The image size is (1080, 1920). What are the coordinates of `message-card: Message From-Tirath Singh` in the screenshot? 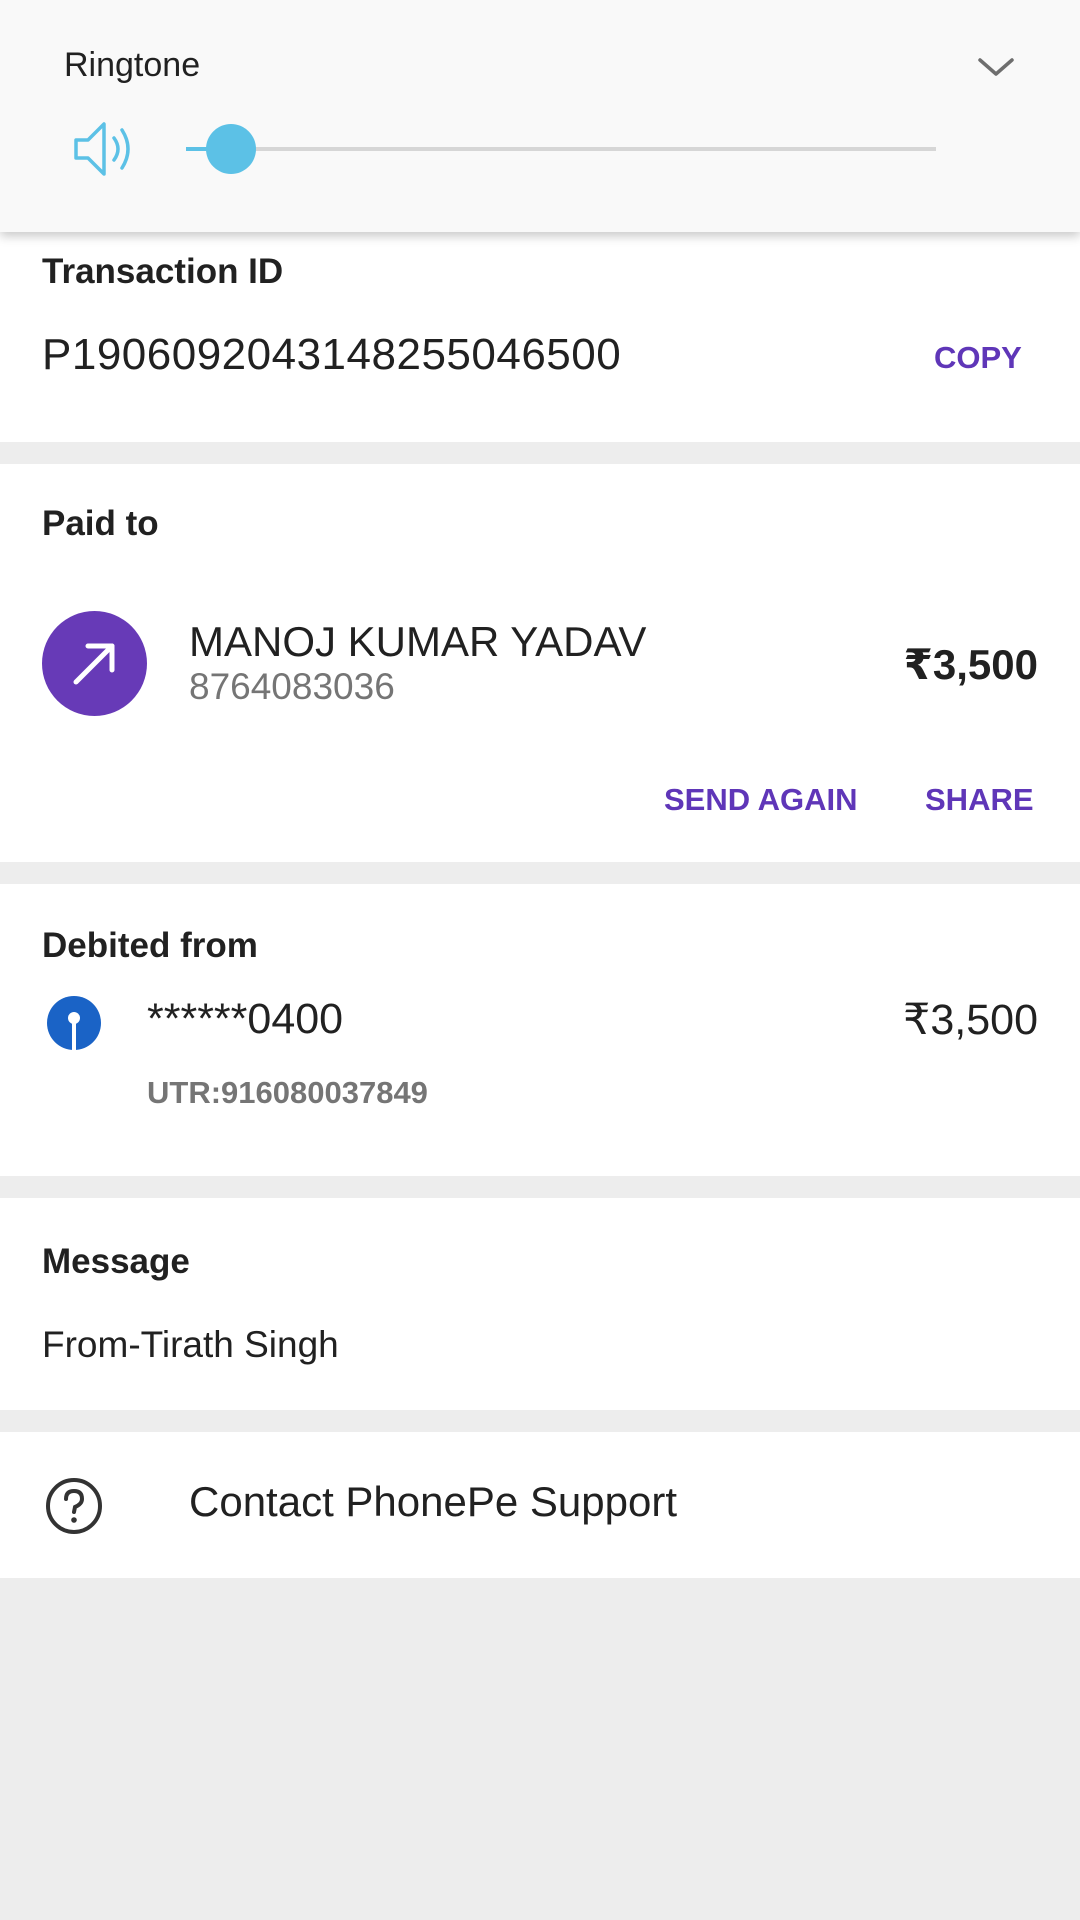 It's located at (540, 1304).